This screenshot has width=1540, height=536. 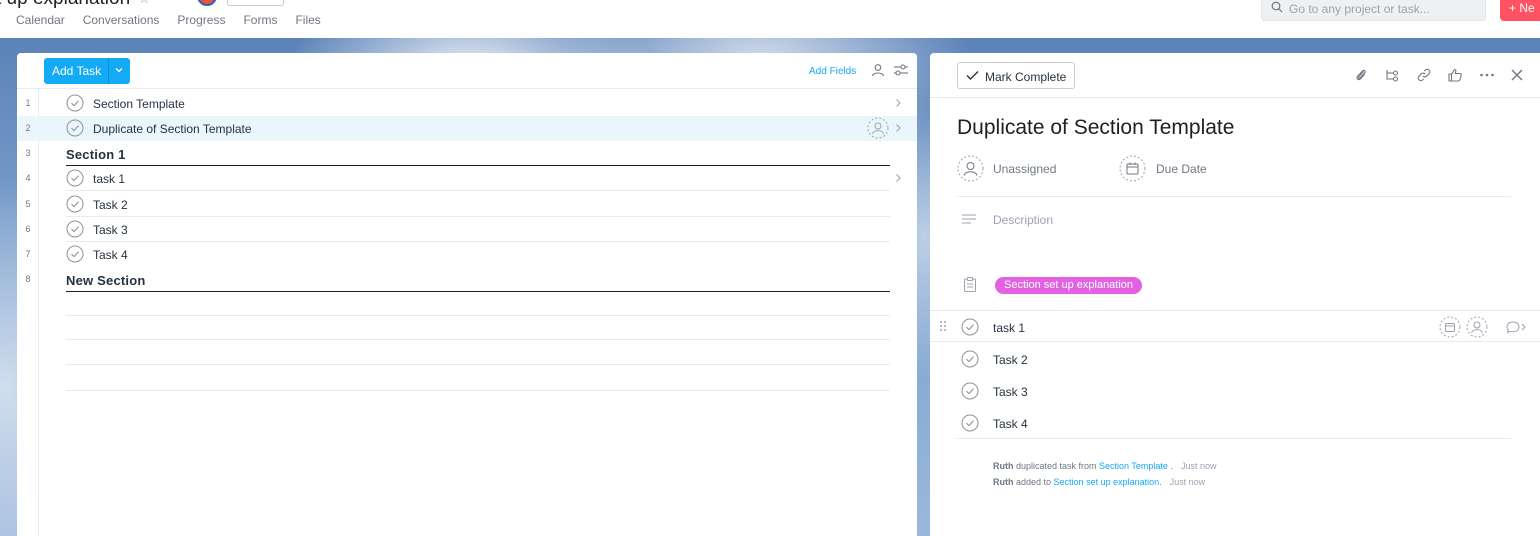 What do you see at coordinates (1424, 75) in the screenshot?
I see `link-icon` at bounding box center [1424, 75].